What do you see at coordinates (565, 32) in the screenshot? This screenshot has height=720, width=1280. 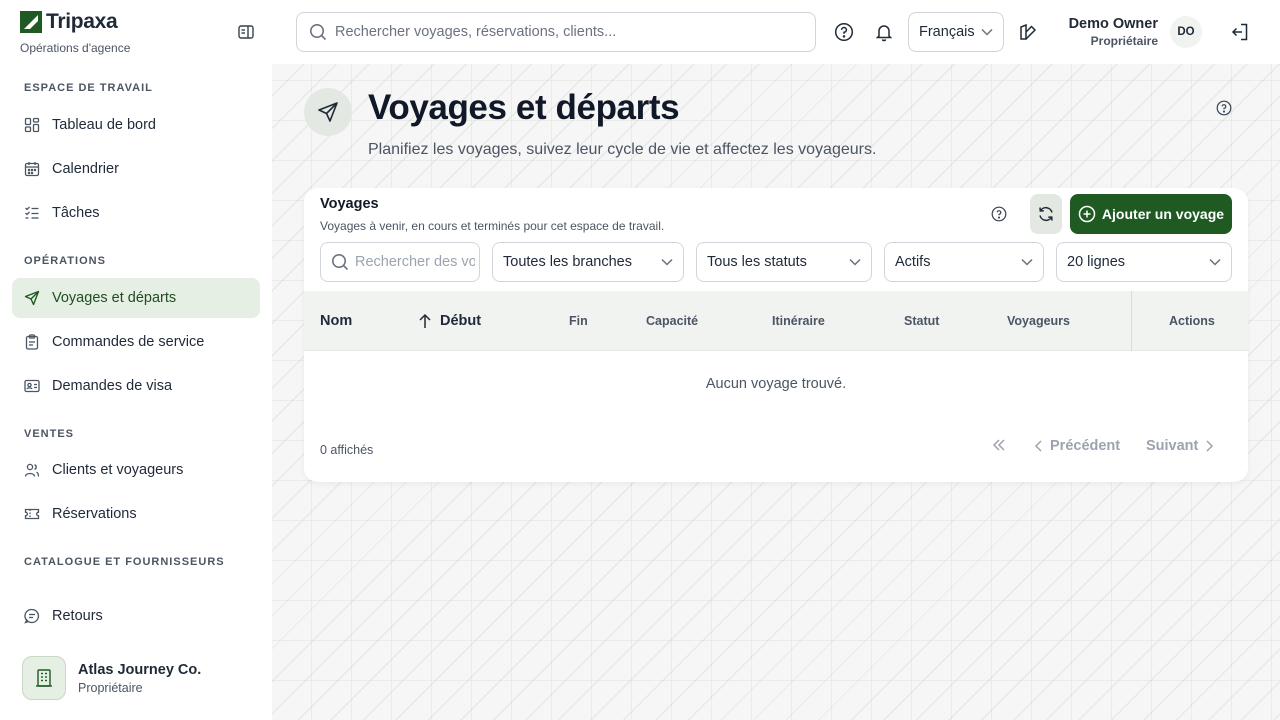 I see `global-search-input` at bounding box center [565, 32].